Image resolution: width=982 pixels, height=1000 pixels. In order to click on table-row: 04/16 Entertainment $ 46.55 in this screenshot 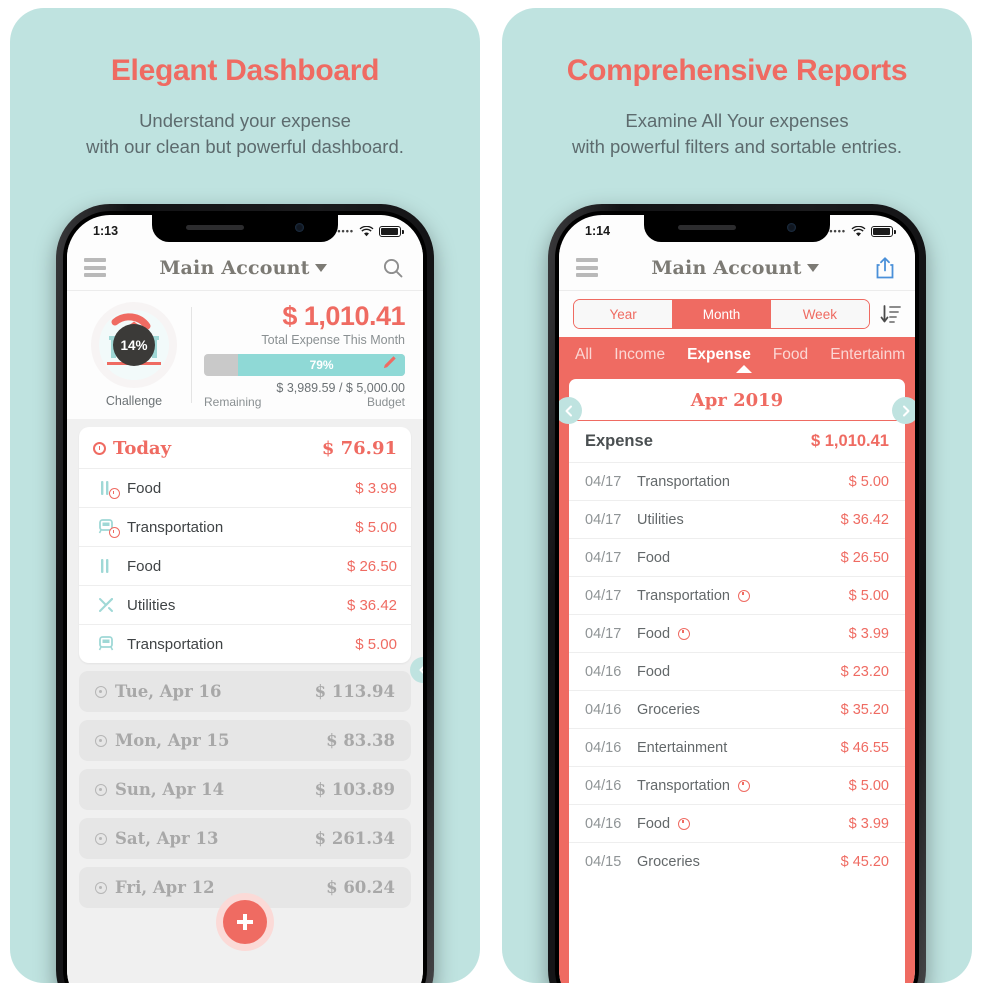, I will do `click(737, 747)`.